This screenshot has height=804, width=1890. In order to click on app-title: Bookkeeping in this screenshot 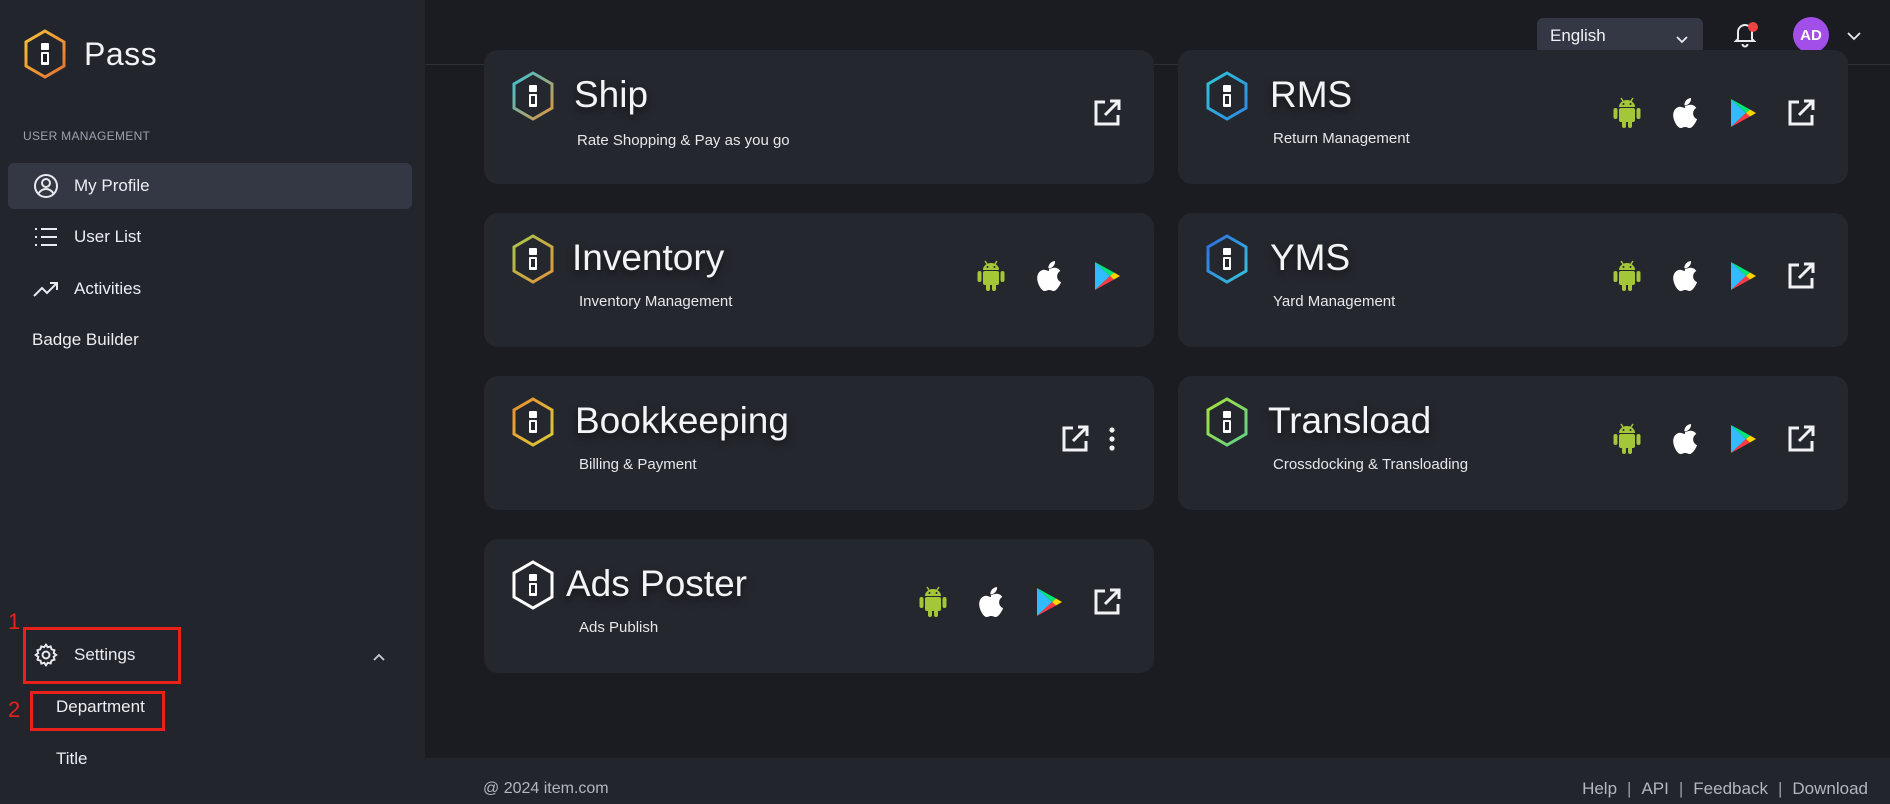, I will do `click(682, 420)`.